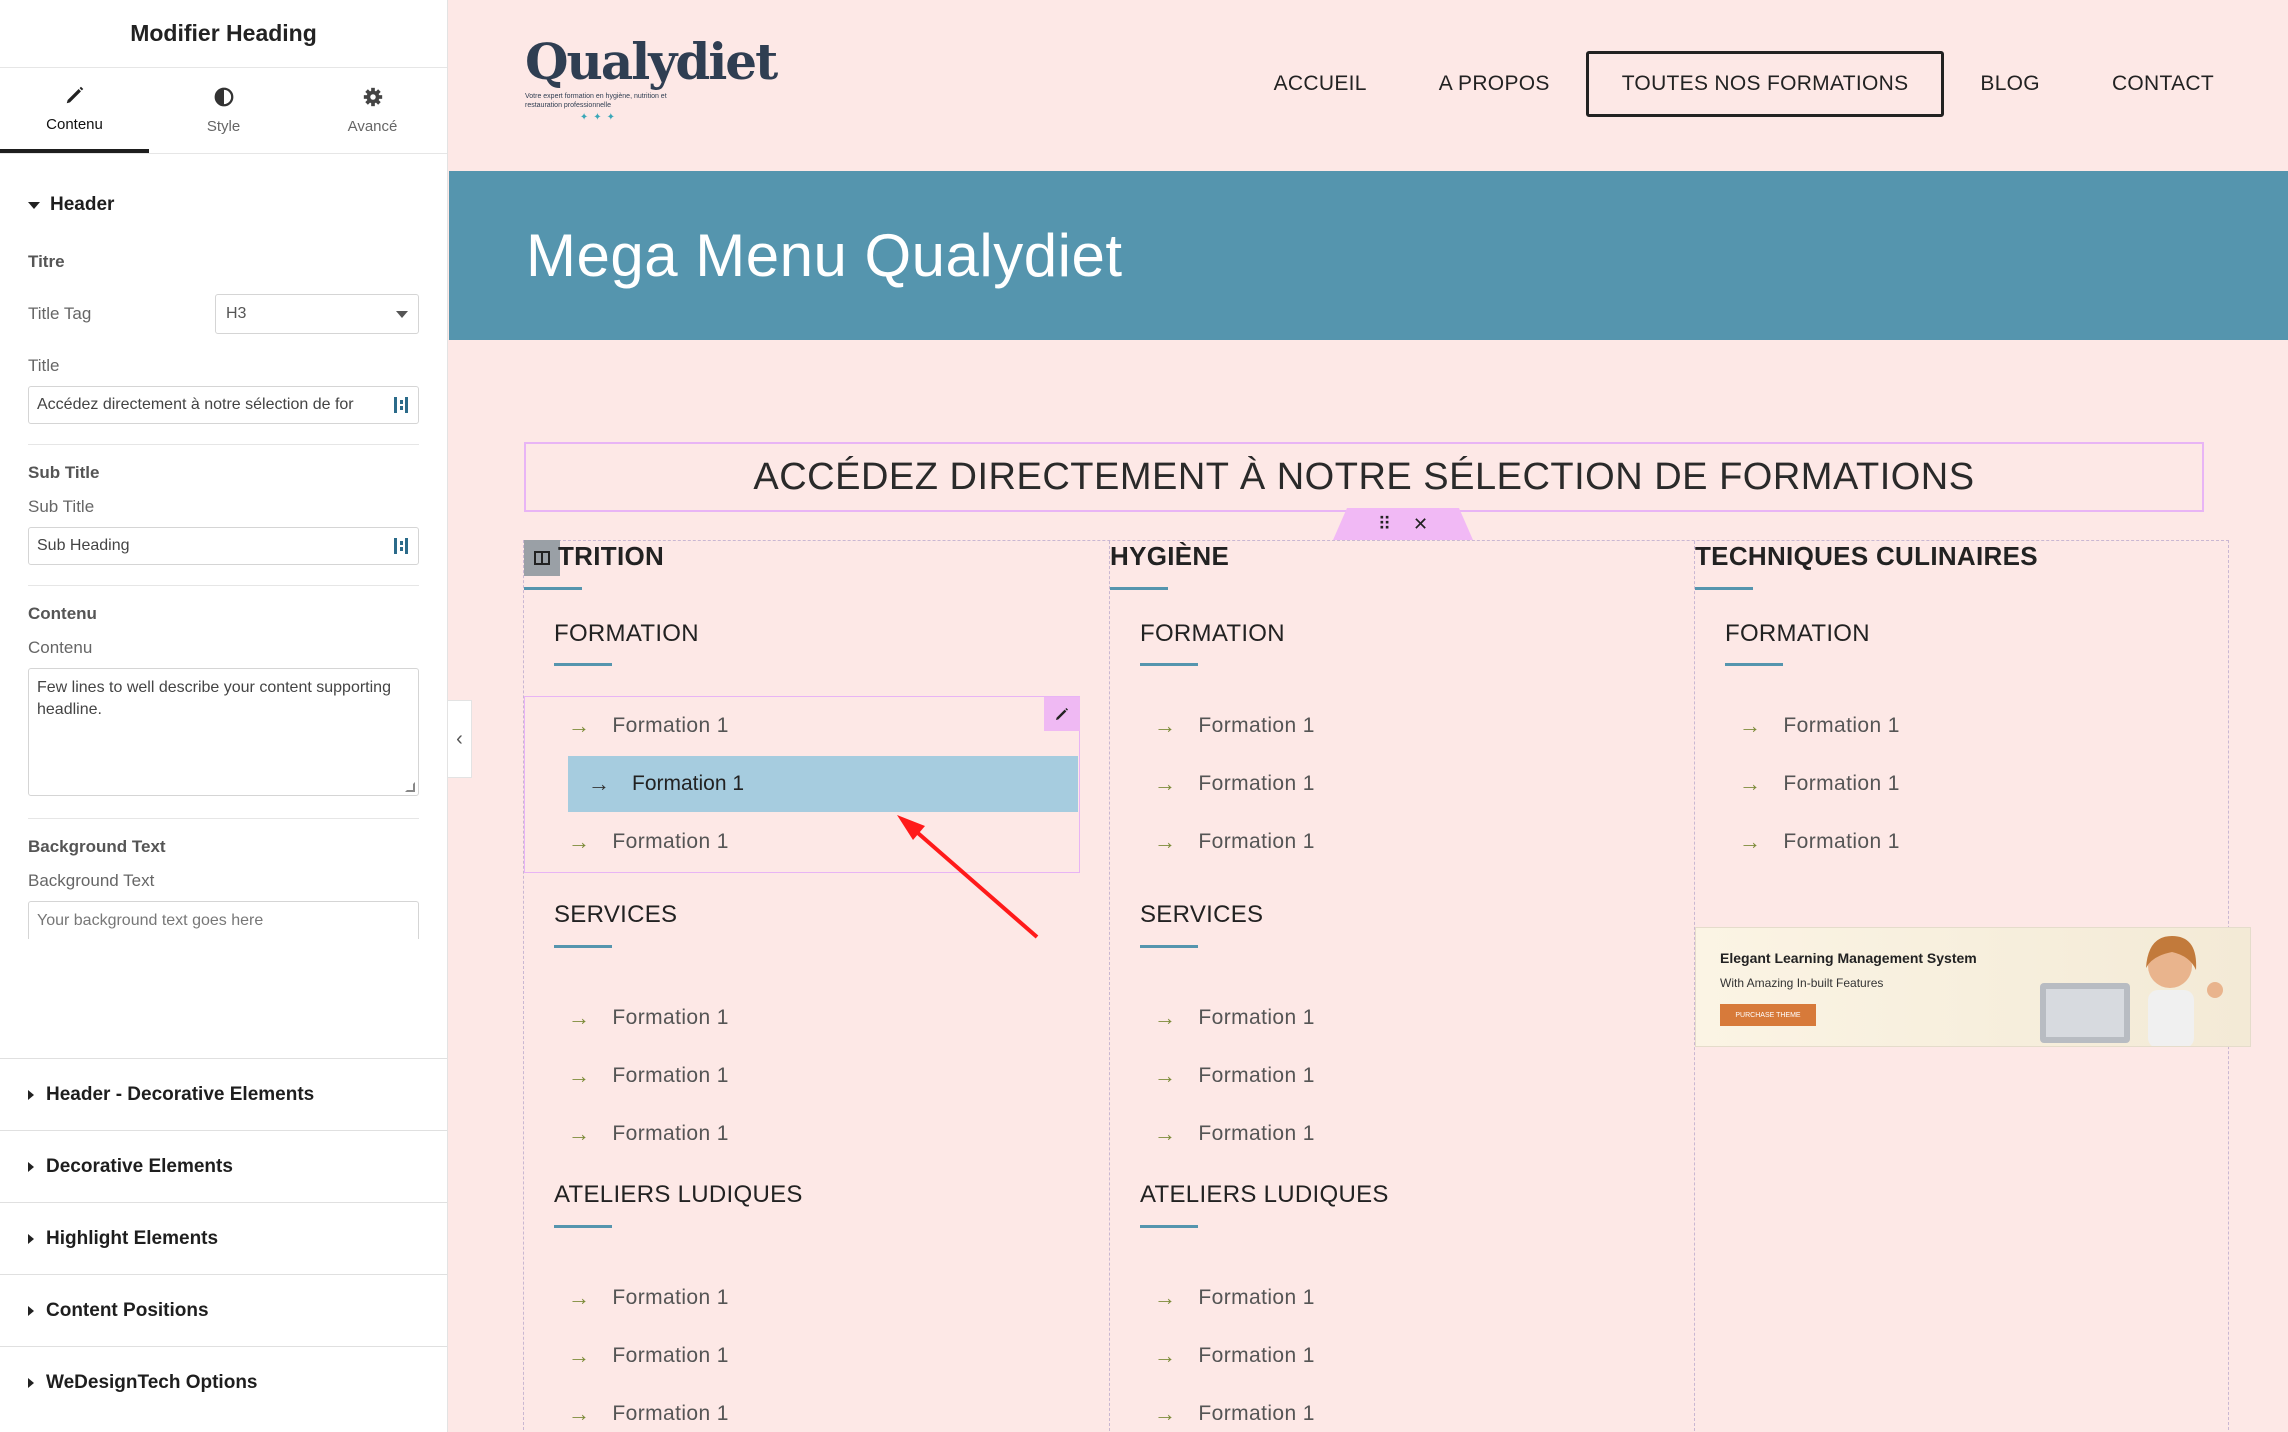  What do you see at coordinates (600, 117) in the screenshot?
I see `stars-icon: ✦✦✦` at bounding box center [600, 117].